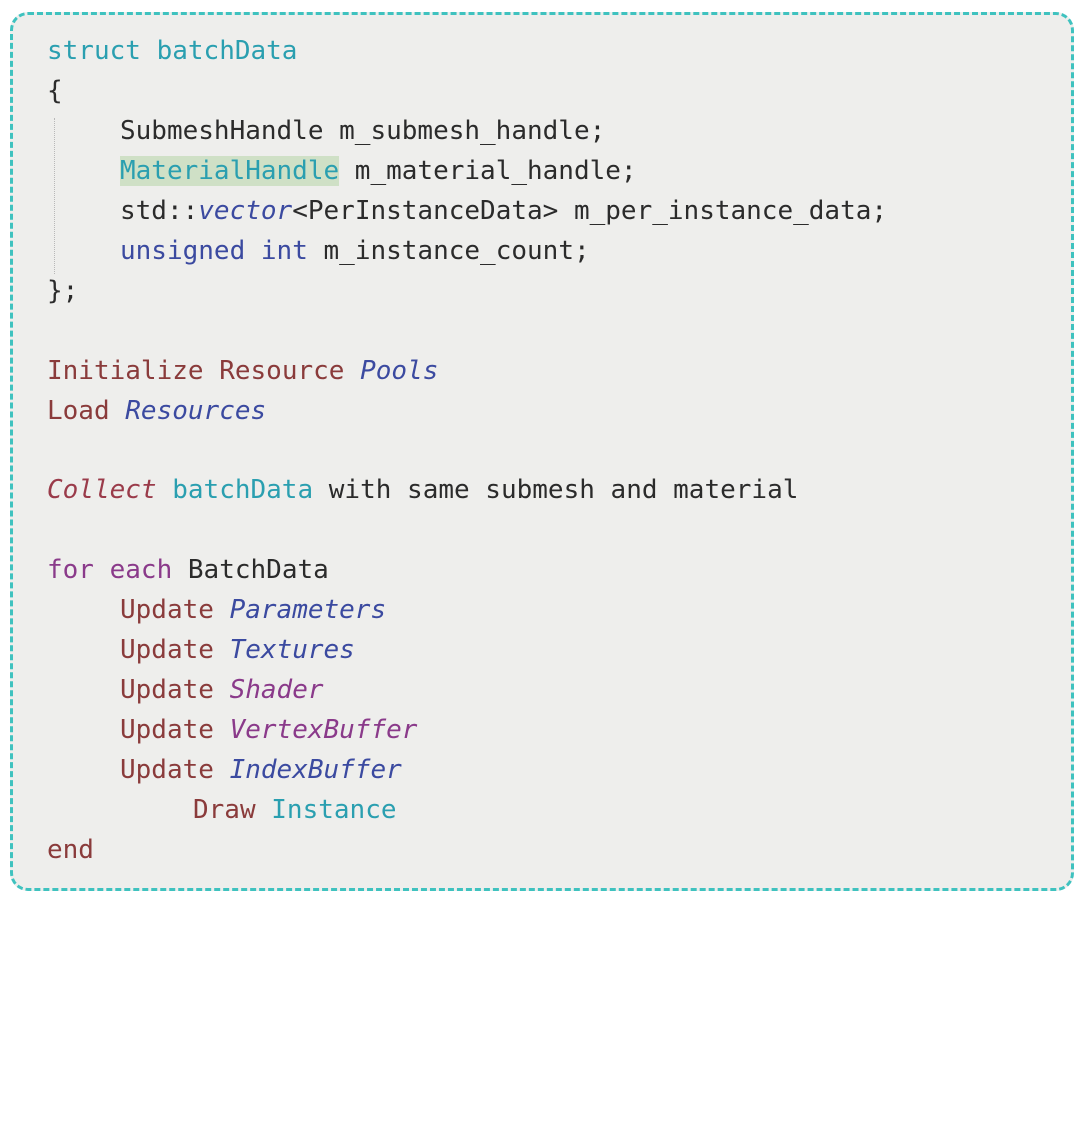 This screenshot has height=1140, width=1084. What do you see at coordinates (224, 810) in the screenshot?
I see `call-draw: Draw` at bounding box center [224, 810].